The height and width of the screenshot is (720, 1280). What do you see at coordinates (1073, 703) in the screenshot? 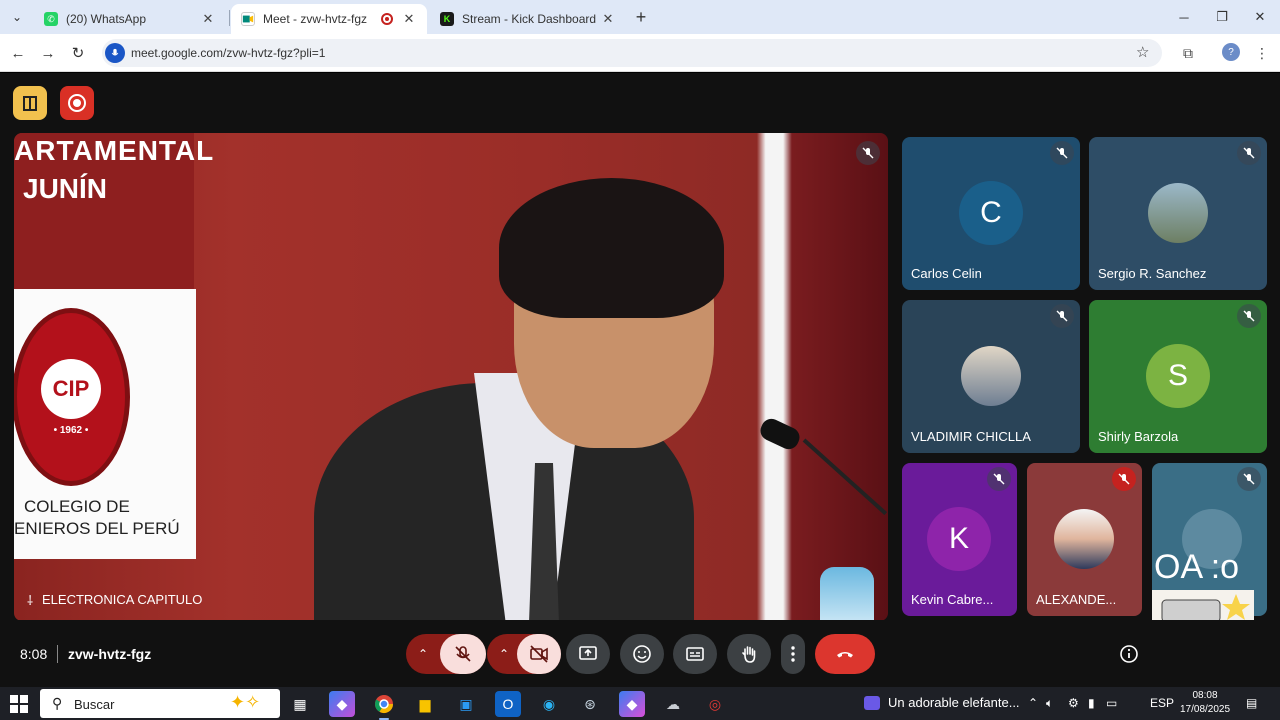
I see `tray-app-icon: ⚙` at bounding box center [1073, 703].